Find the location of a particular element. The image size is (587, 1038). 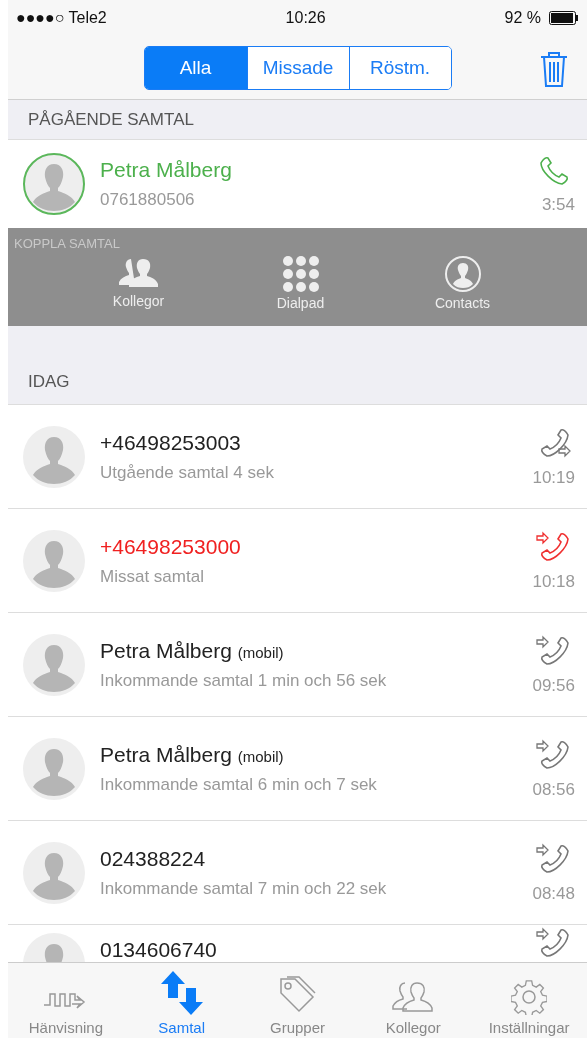

battery-icon is located at coordinates (564, 18).